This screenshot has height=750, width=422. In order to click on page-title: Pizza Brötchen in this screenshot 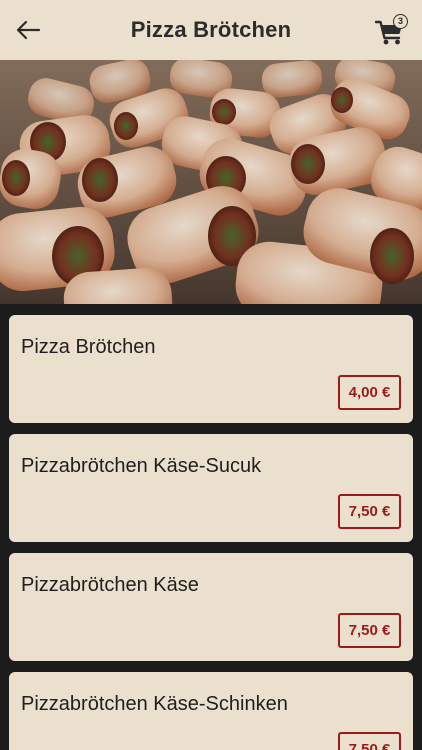, I will do `click(211, 29)`.